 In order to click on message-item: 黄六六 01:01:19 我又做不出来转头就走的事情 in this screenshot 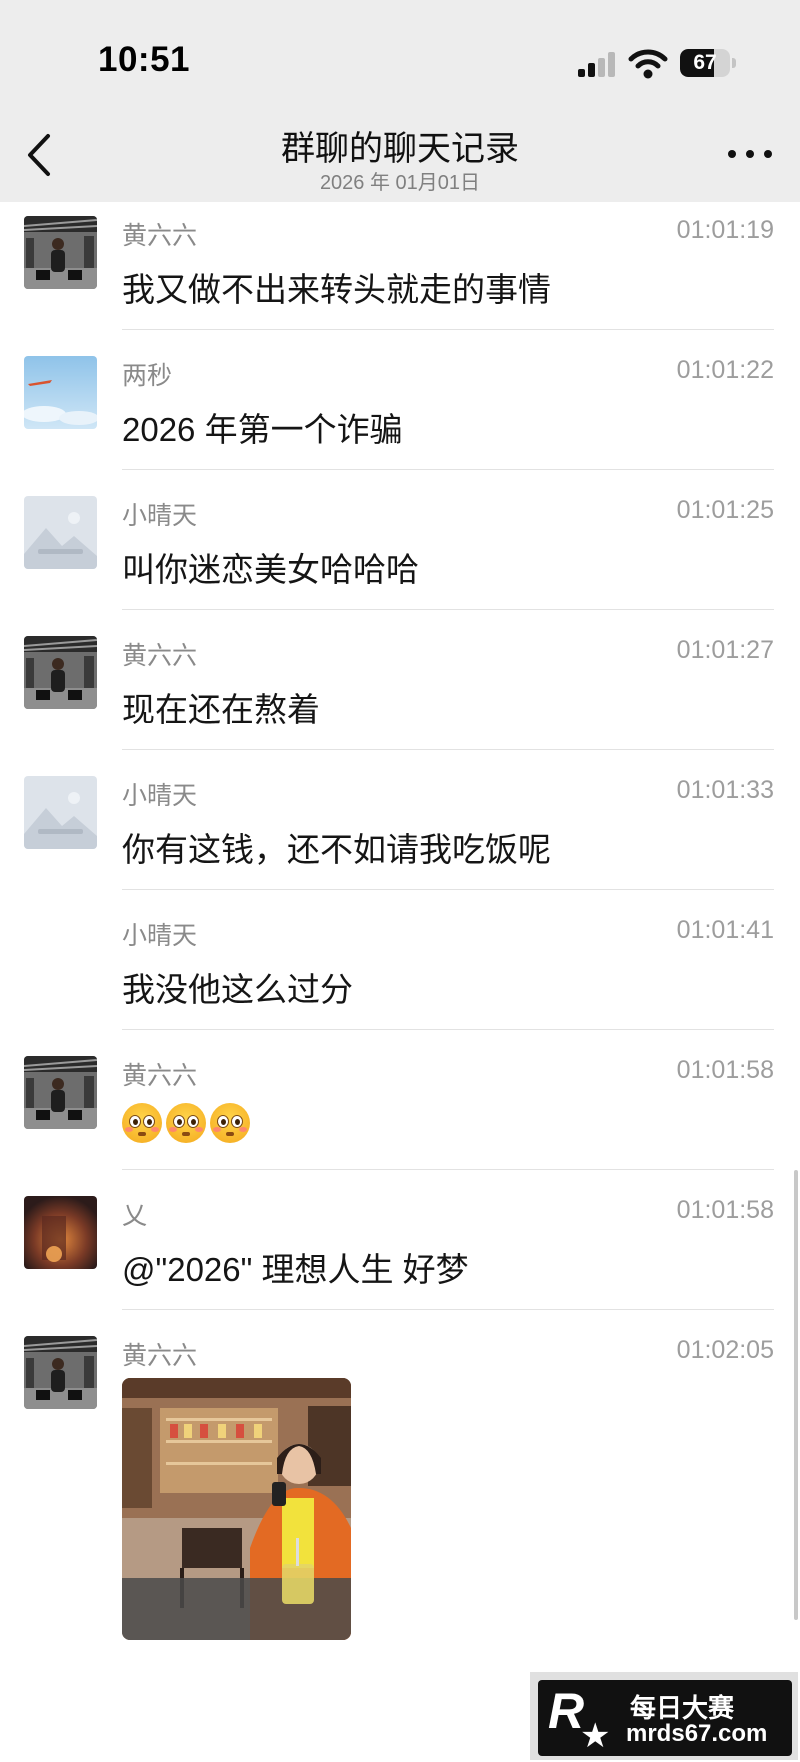, I will do `click(400, 260)`.